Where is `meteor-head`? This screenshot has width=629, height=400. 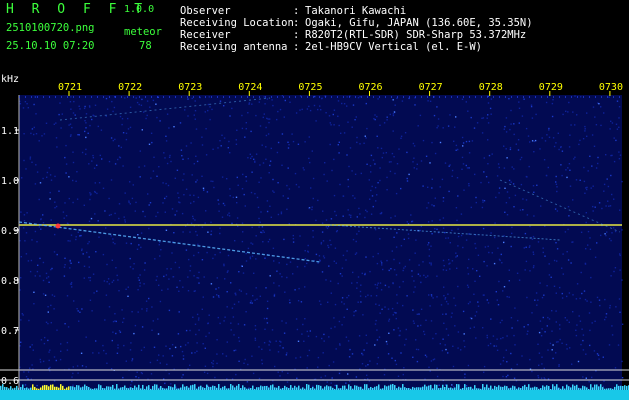 meteor-head is located at coordinates (58, 226).